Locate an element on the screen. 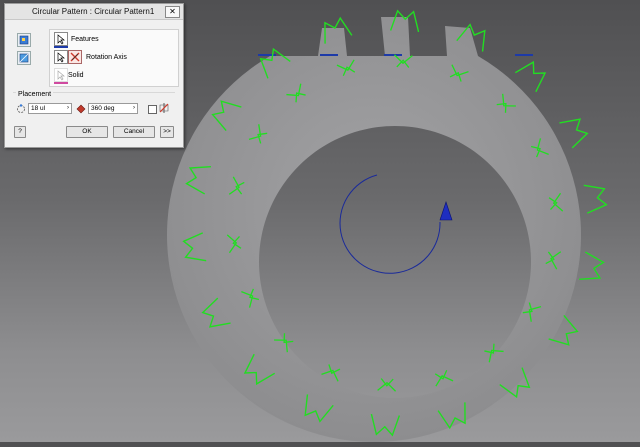 This screenshot has width=640, height=447. occurrence-angle-icon is located at coordinates (81, 110).